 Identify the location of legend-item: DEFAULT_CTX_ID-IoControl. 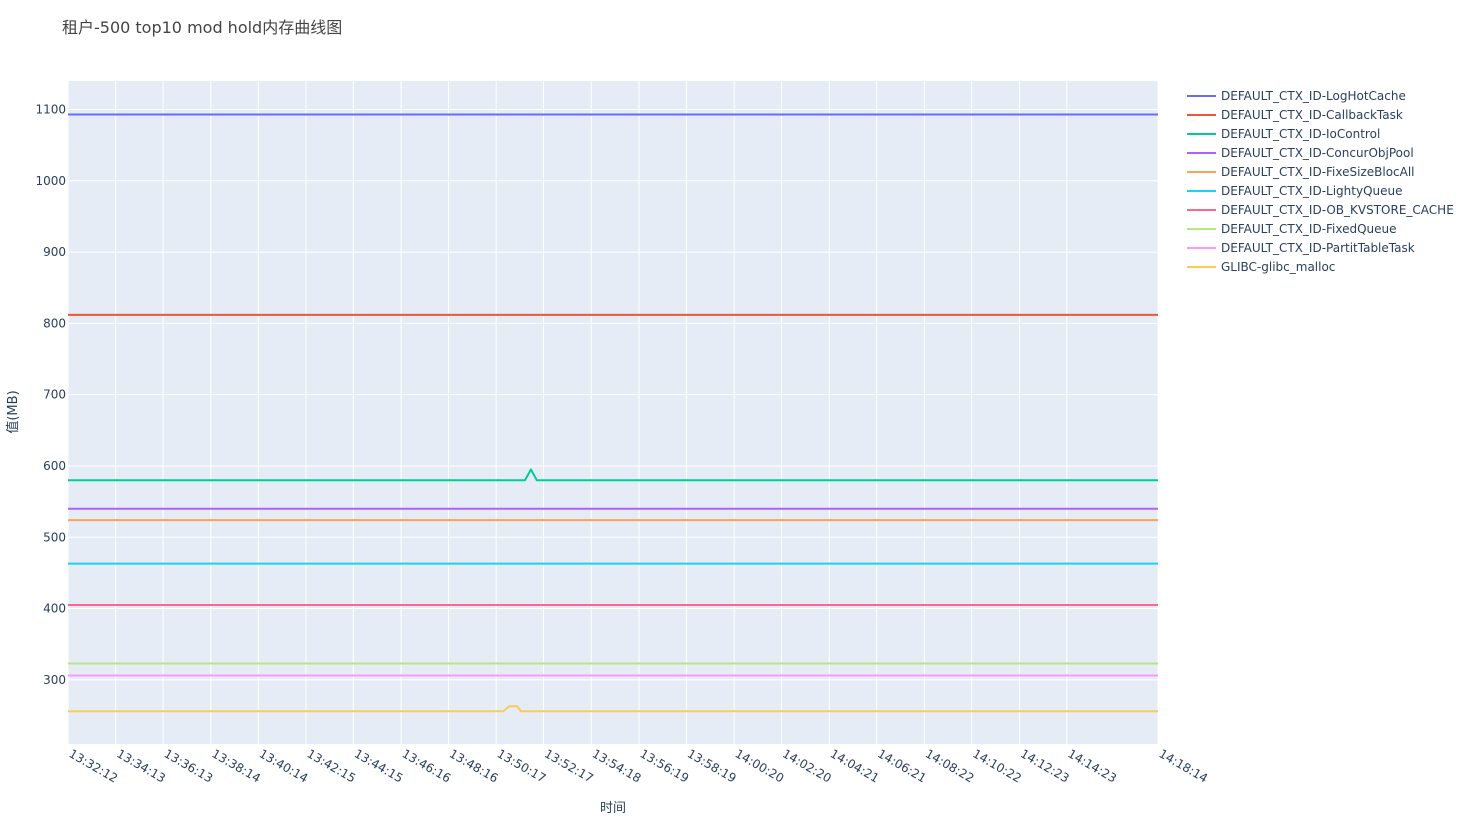
(1283, 134).